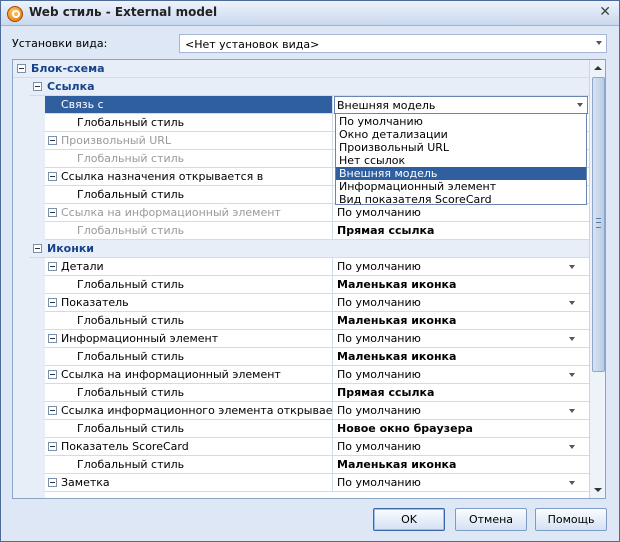 The height and width of the screenshot is (542, 620). Describe the element at coordinates (571, 519) in the screenshot. I see `help-button: Помощь` at that location.